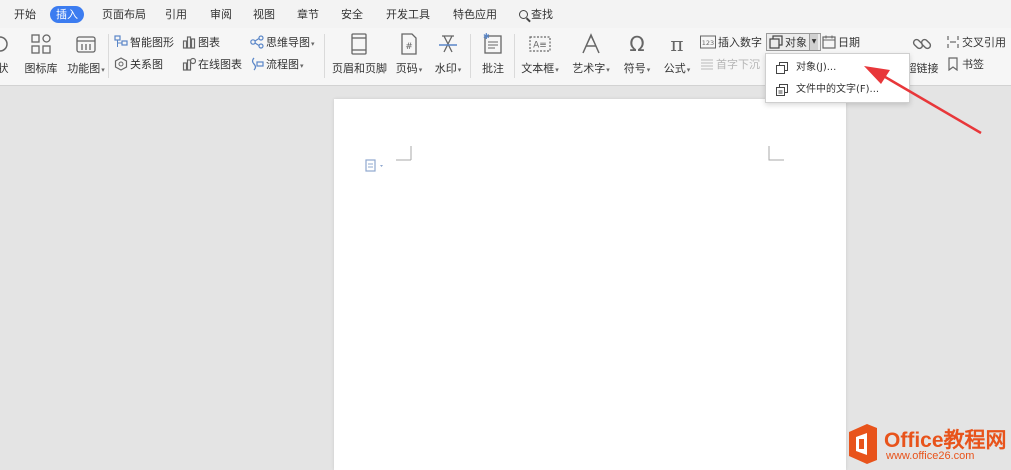  Describe the element at coordinates (930, 456) in the screenshot. I see `watermark-url: www.office26.com` at that location.